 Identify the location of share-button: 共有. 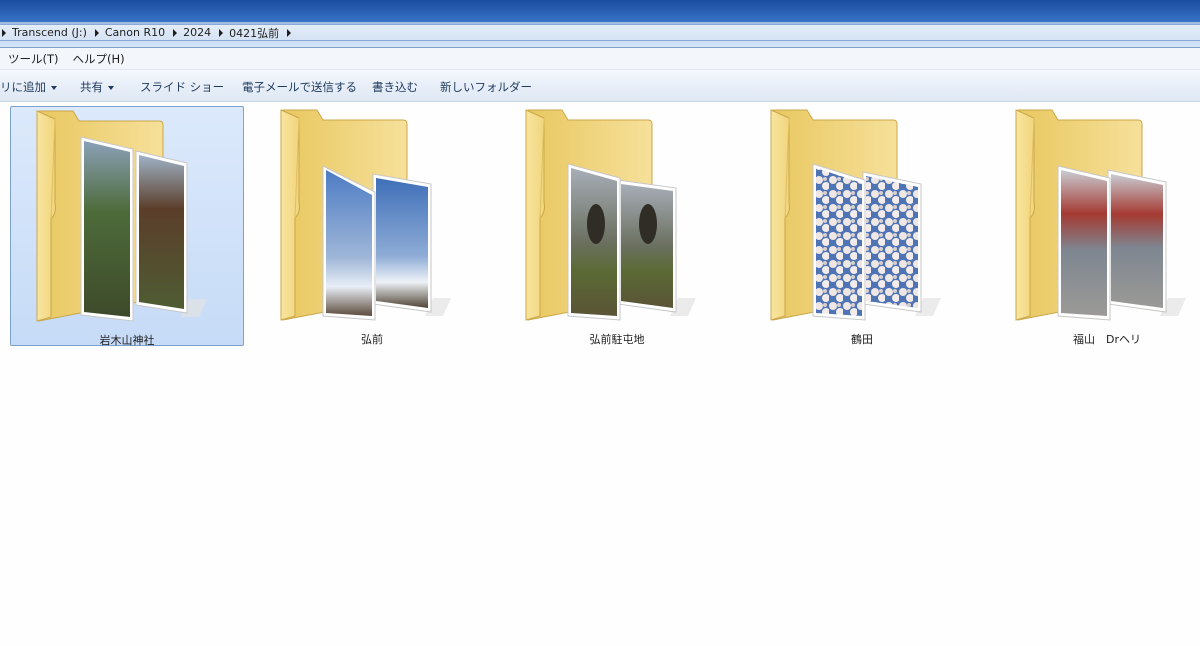
(97, 87).